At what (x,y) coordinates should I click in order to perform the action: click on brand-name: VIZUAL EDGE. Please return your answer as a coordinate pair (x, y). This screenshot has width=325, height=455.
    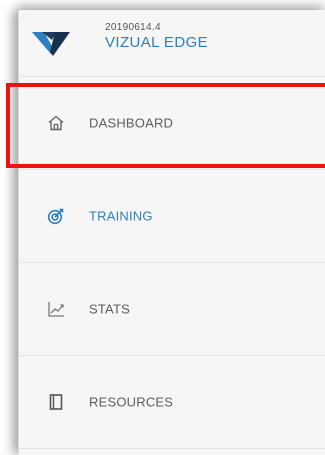
    Looking at the image, I should click on (157, 42).